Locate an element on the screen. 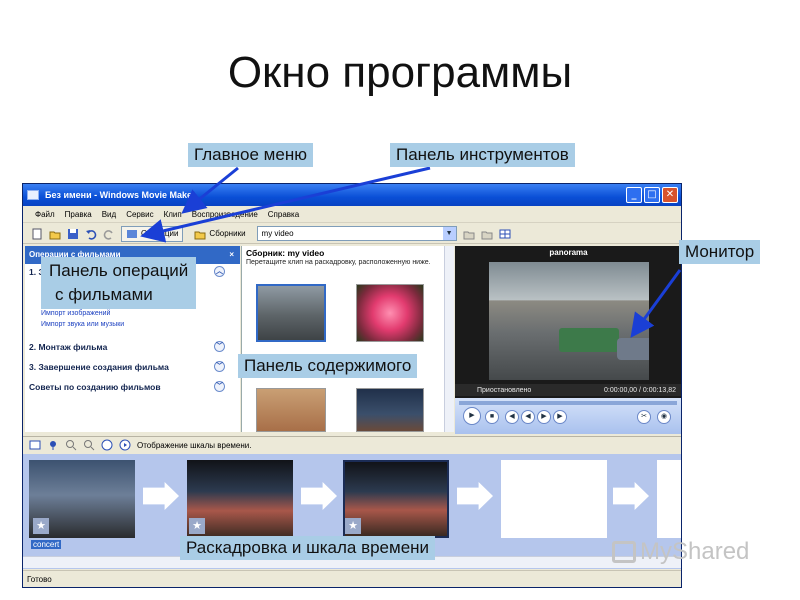  forward-icon: ▶ is located at coordinates (544, 417).